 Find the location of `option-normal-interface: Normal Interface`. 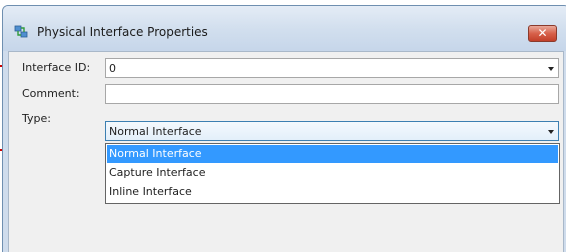

option-normal-interface: Normal Interface is located at coordinates (332, 154).